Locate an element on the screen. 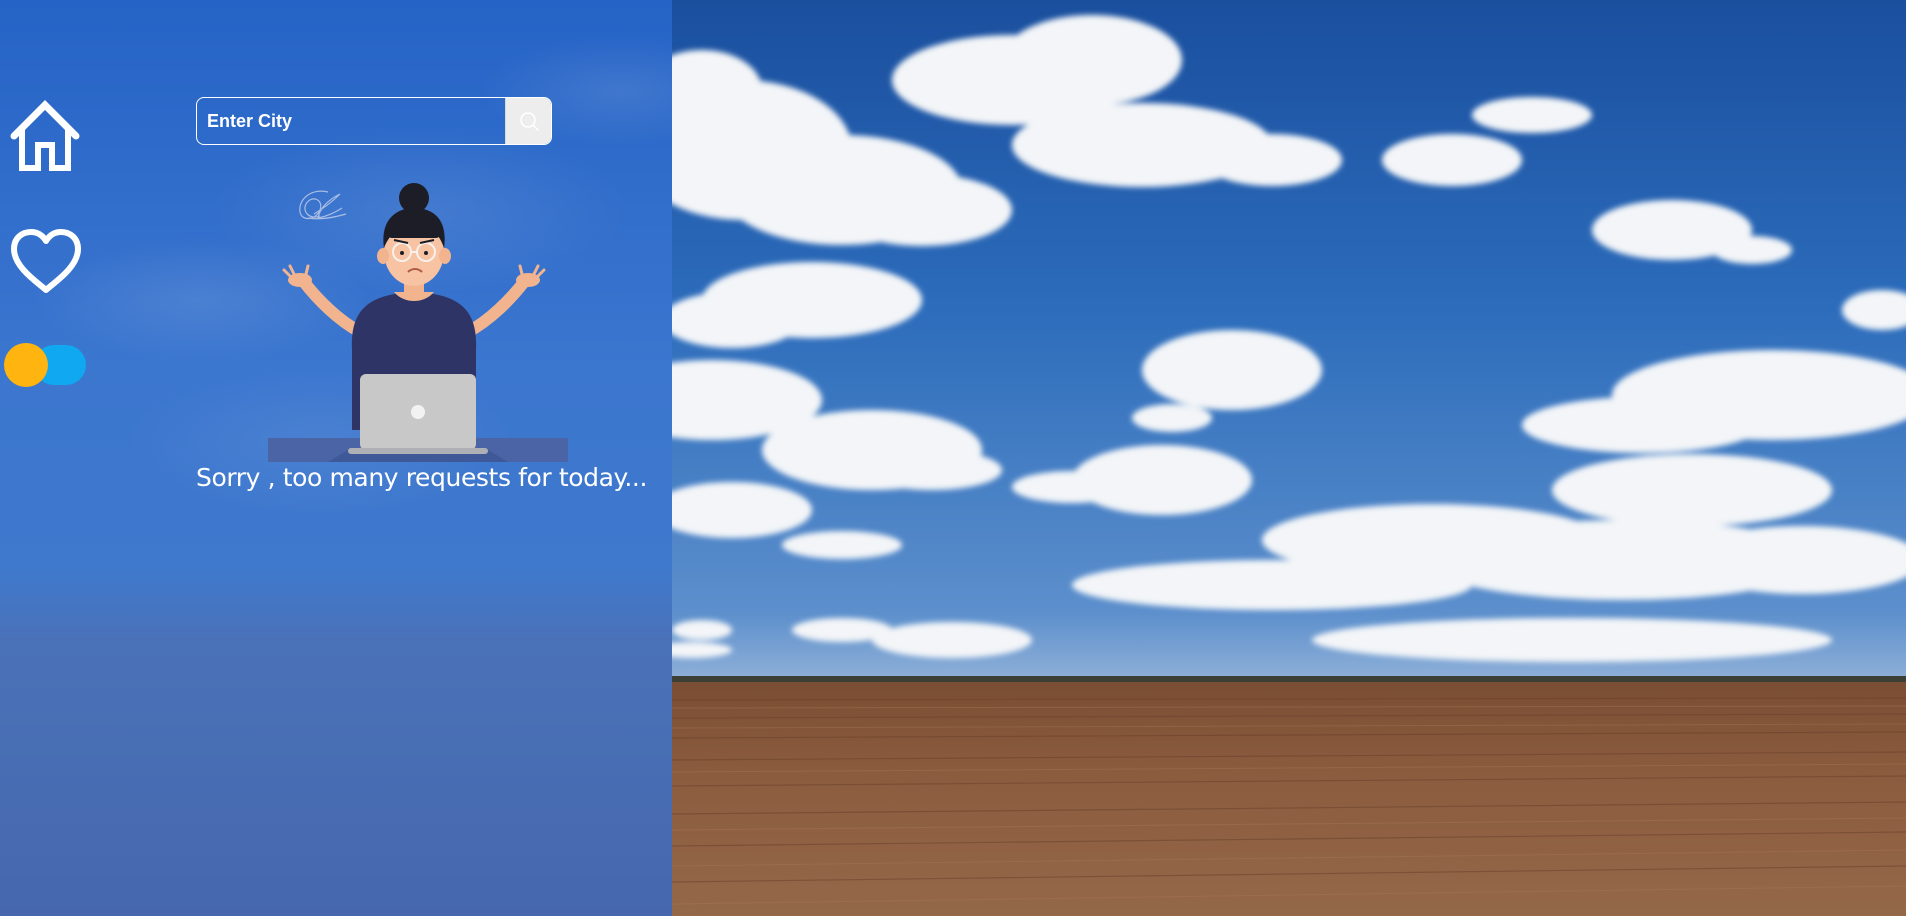  city-search-input is located at coordinates (351, 121).